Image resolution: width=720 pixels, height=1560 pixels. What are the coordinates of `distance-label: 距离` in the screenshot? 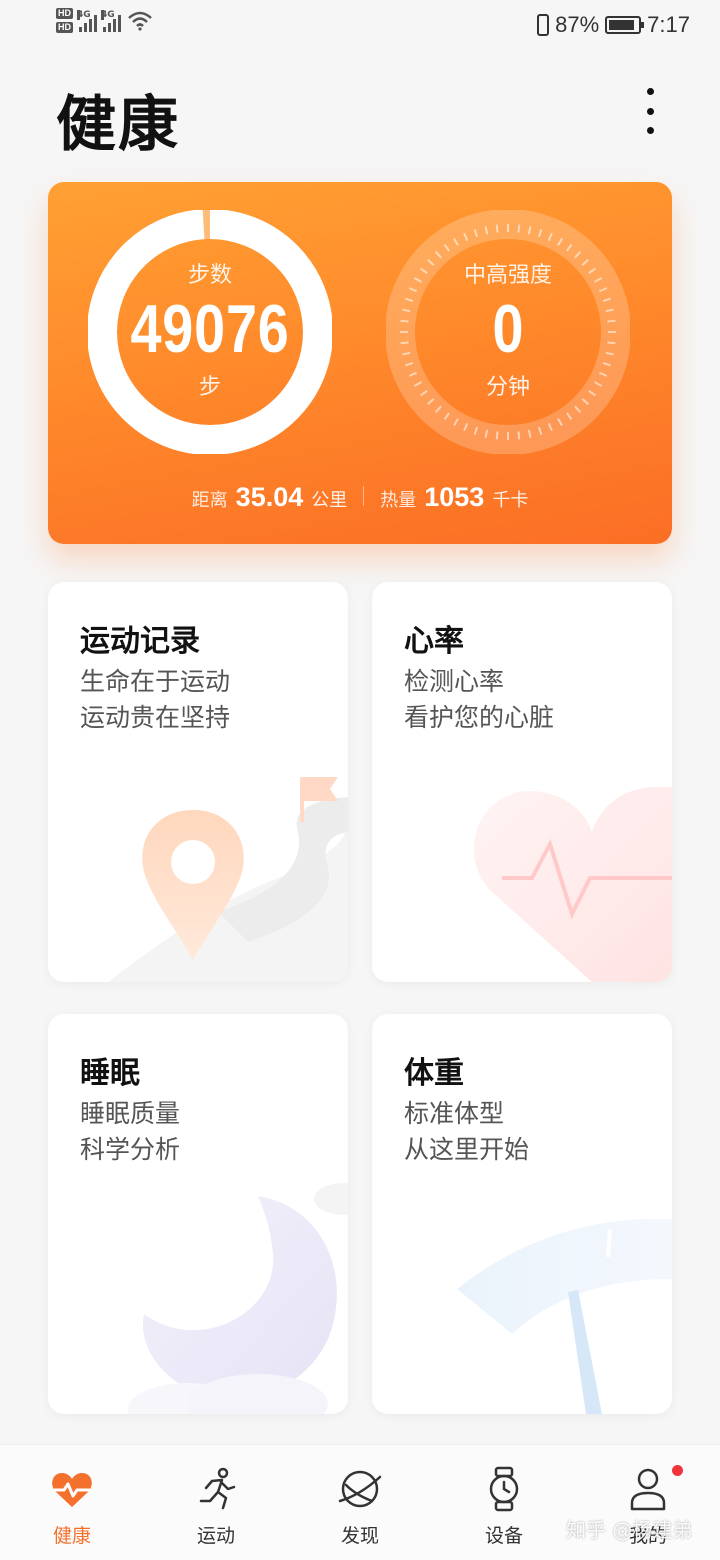 It's located at (209, 500).